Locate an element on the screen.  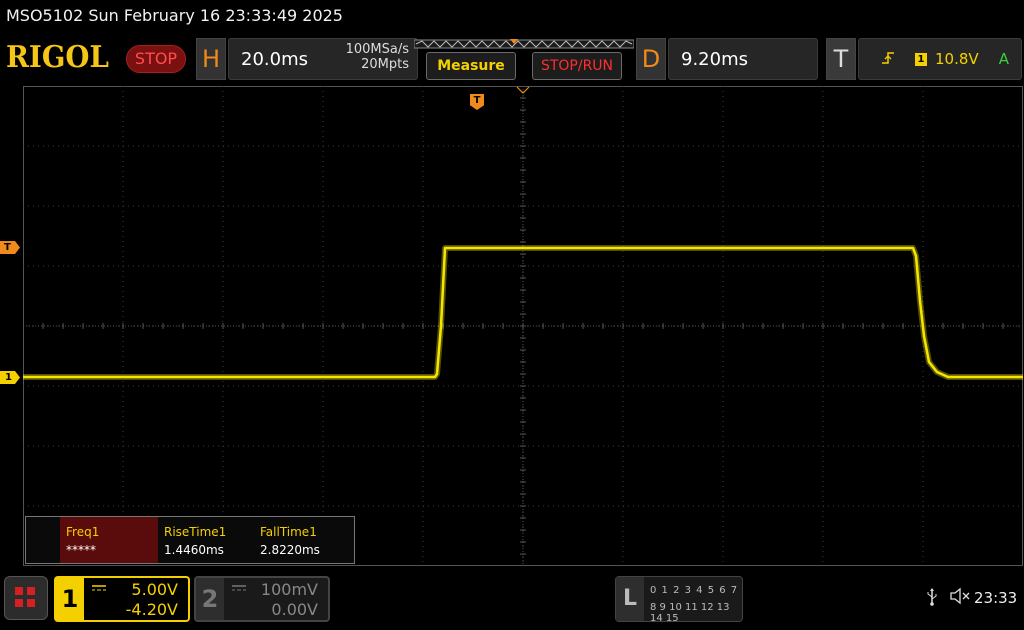
logic-label: L is located at coordinates (630, 599).